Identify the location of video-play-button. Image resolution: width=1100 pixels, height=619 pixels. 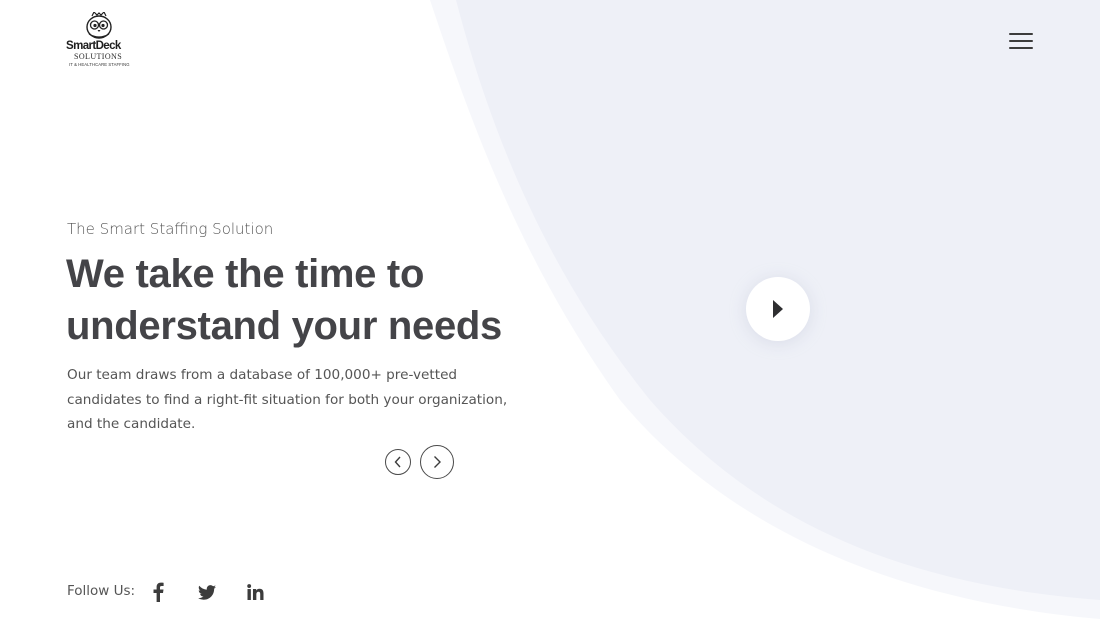
(778, 309).